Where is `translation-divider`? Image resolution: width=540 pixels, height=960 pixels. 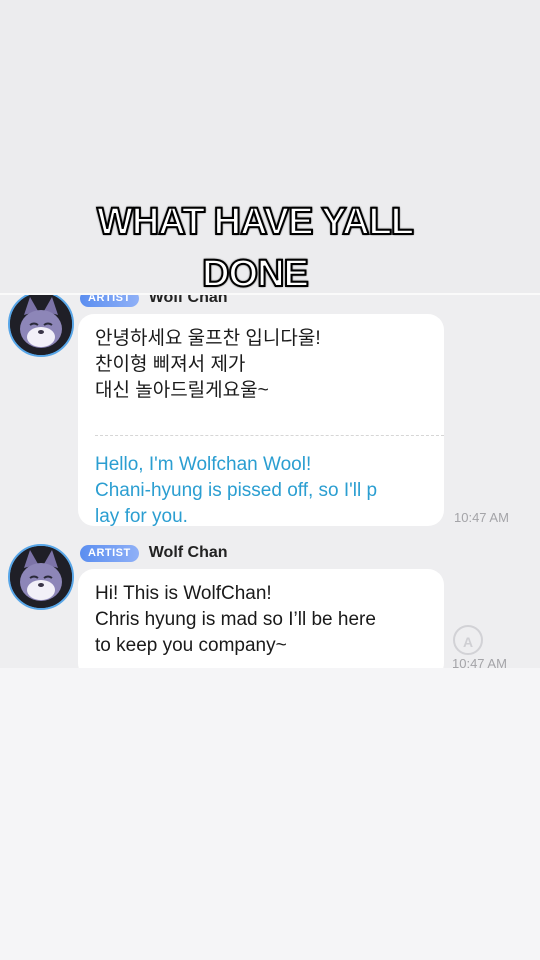 translation-divider is located at coordinates (269, 435).